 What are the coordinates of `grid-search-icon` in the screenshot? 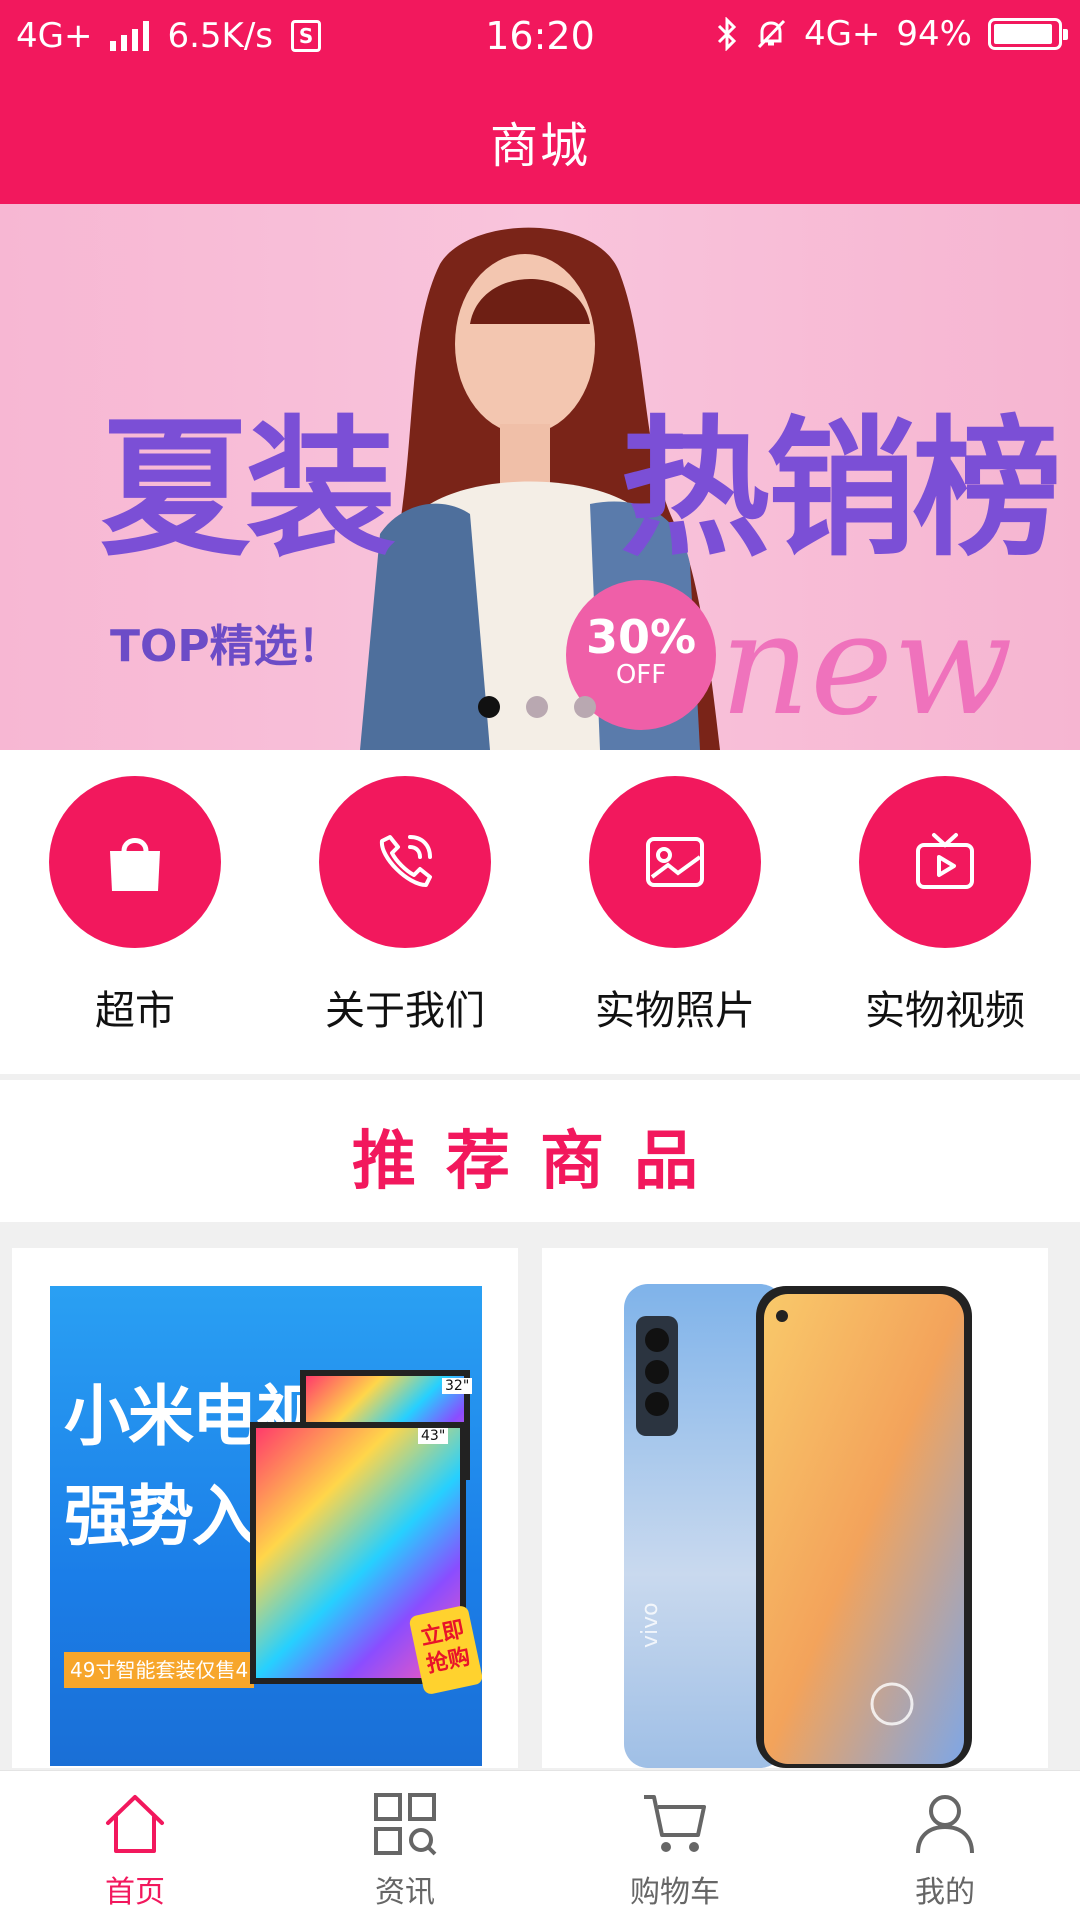 It's located at (405, 1824).